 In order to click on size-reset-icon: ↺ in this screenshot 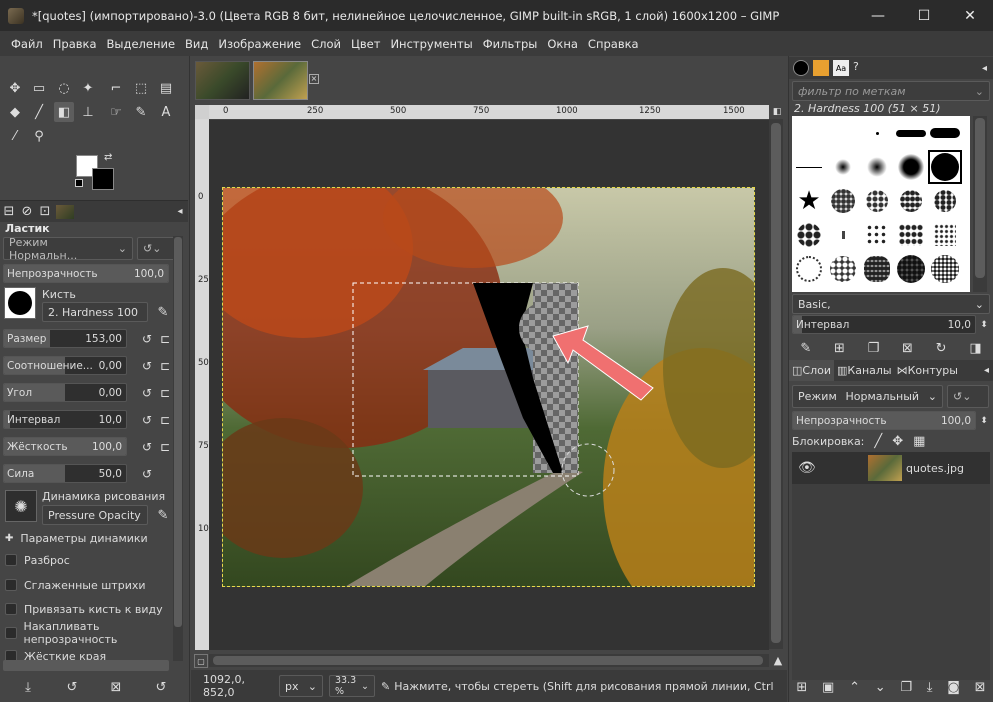, I will do `click(147, 339)`.